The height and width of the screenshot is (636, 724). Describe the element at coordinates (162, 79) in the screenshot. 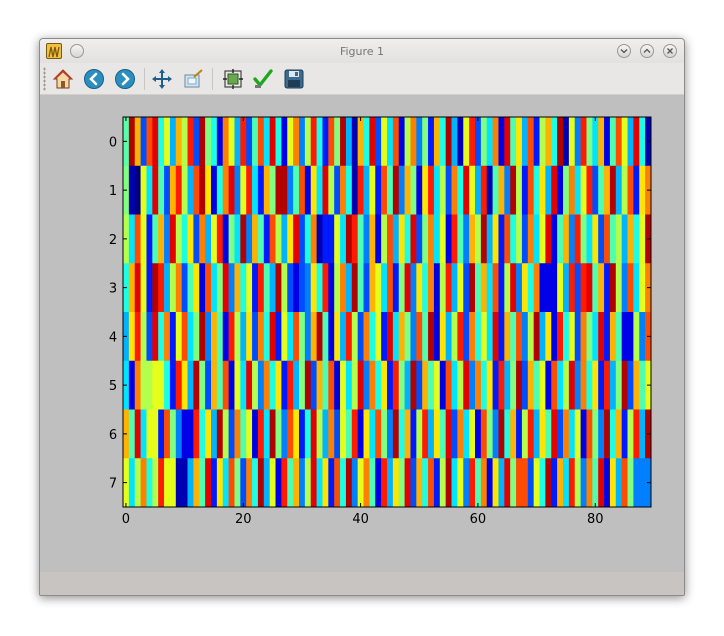

I see `pan-button` at that location.